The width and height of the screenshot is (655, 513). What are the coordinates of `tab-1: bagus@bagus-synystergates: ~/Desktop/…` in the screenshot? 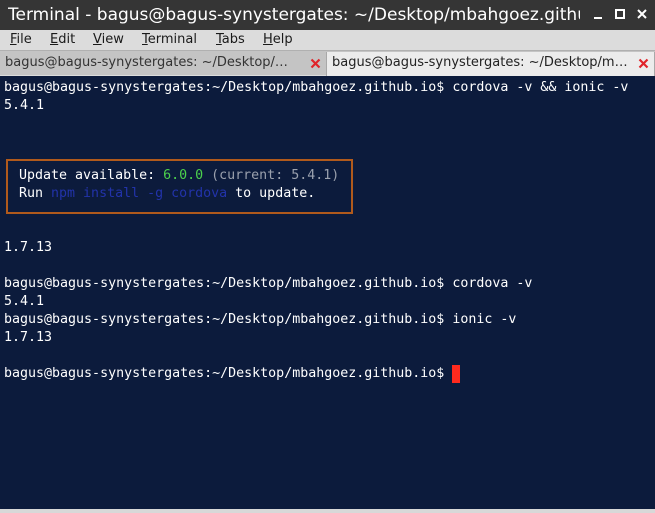 It's located at (163, 64).